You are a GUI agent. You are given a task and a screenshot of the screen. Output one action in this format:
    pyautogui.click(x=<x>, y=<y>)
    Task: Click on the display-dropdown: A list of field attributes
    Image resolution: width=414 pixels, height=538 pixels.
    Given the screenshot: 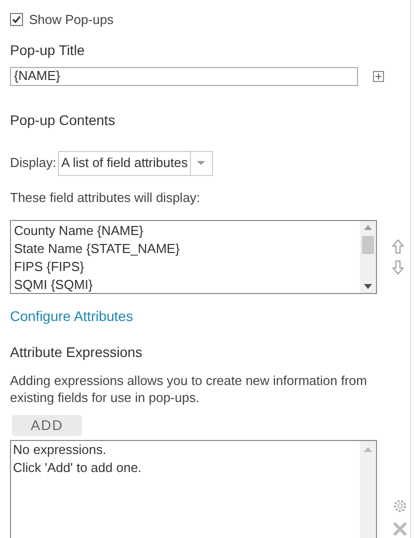 What is the action you would take?
    pyautogui.click(x=135, y=163)
    